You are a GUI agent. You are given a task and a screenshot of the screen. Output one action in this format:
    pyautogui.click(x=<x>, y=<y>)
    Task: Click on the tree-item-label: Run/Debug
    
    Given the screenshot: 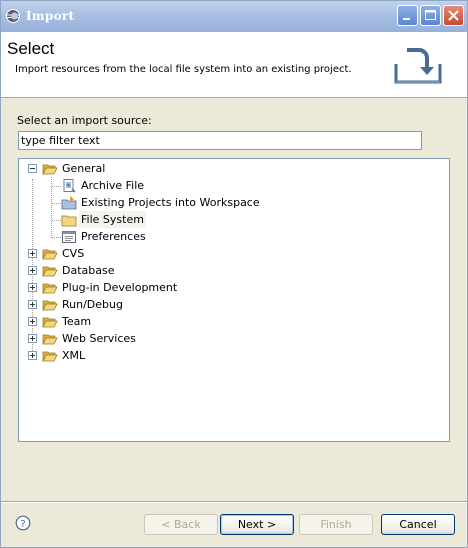 What is the action you would take?
    pyautogui.click(x=92, y=304)
    